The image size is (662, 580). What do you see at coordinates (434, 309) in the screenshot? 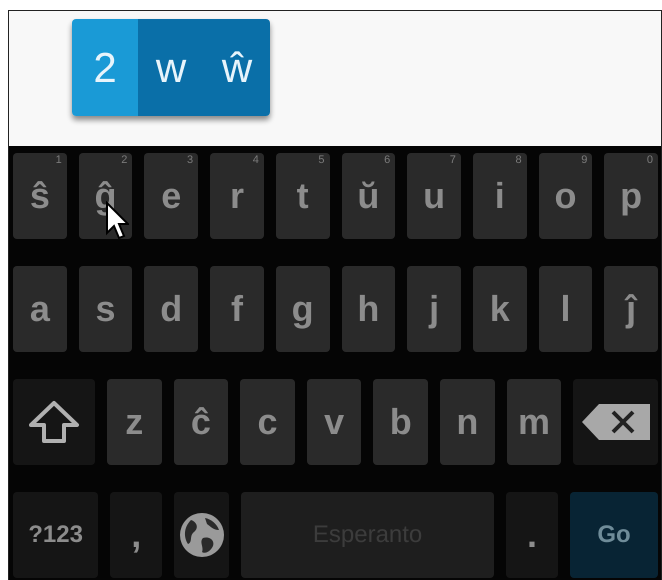
I see `key: j` at bounding box center [434, 309].